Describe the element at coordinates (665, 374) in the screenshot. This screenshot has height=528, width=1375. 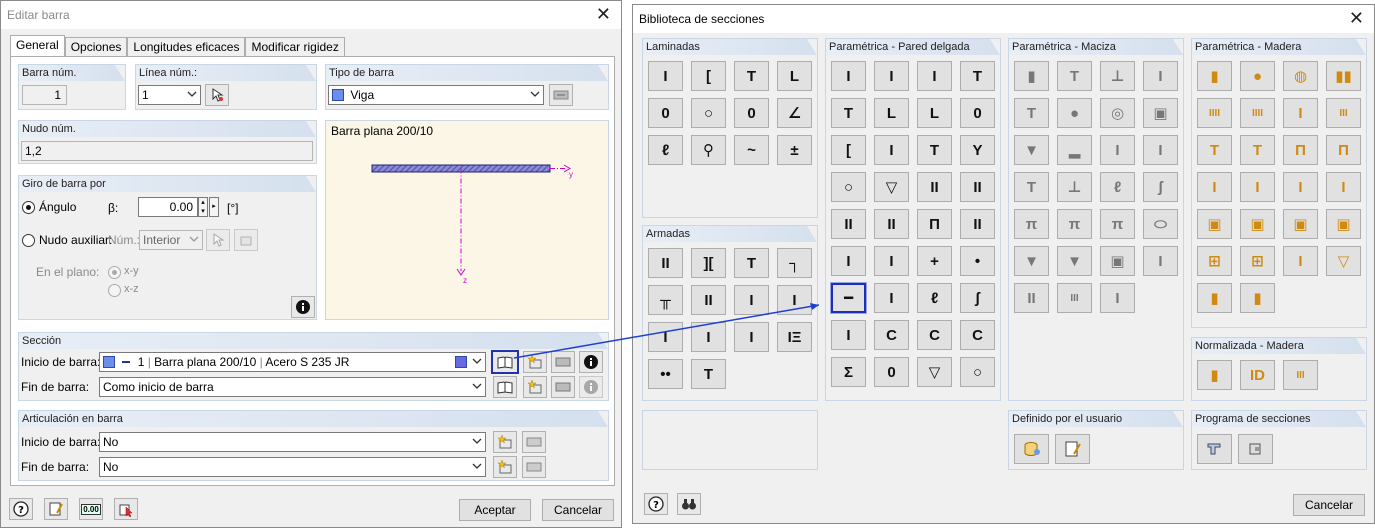
I see `armadas-section-button-13: ••` at that location.